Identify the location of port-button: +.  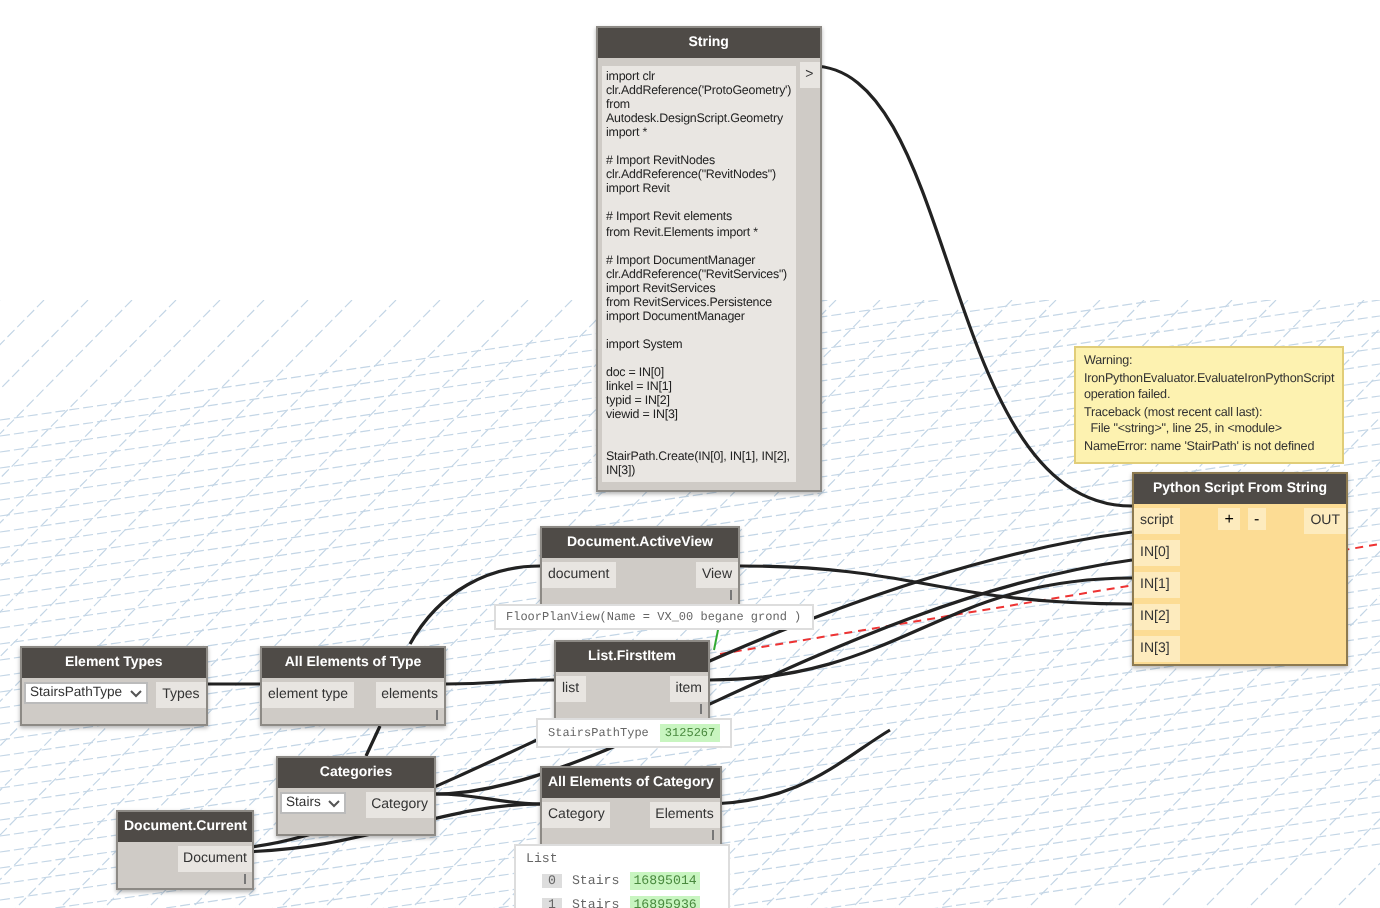
(1229, 519).